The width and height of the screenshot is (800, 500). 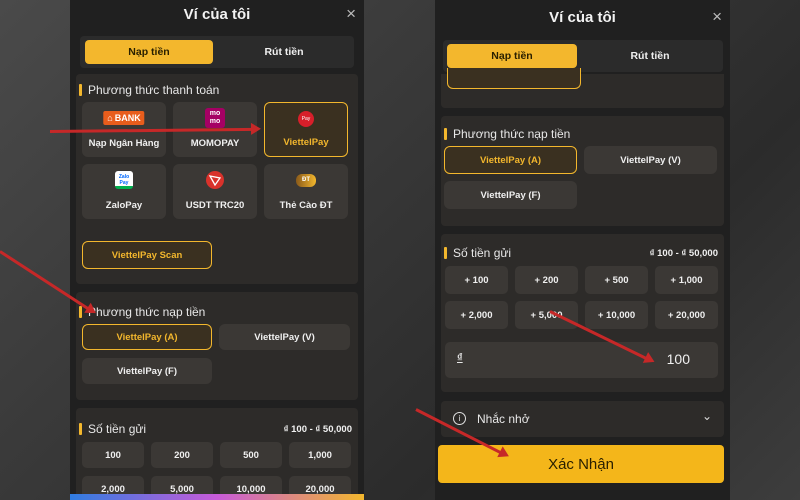 I want to click on amount-option: + 10,000, so click(x=616, y=315).